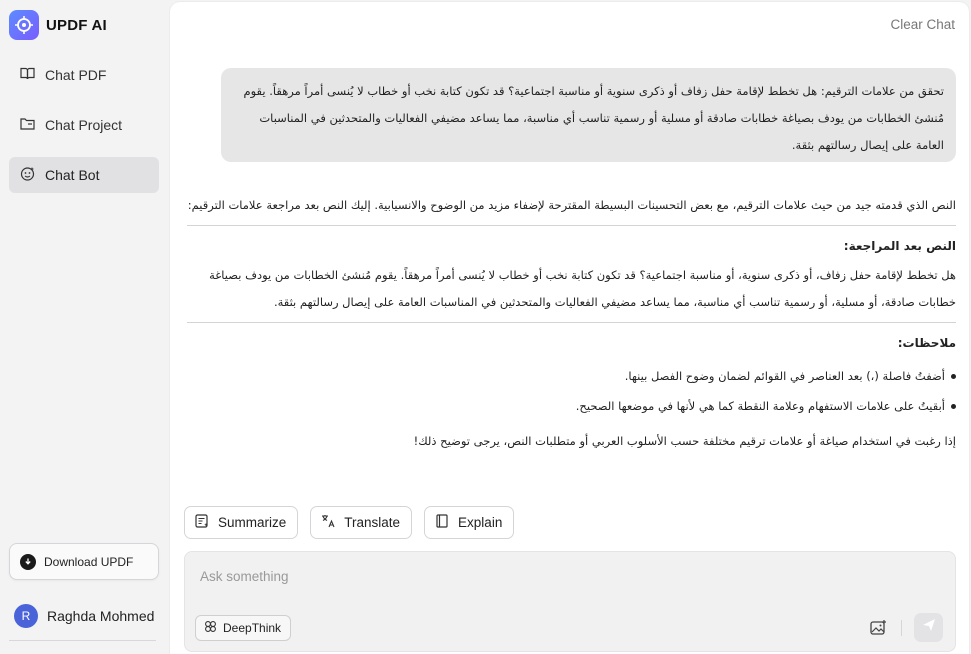 This screenshot has width=971, height=654. I want to click on user-profile: R Raghda Mohmed, so click(84, 616).